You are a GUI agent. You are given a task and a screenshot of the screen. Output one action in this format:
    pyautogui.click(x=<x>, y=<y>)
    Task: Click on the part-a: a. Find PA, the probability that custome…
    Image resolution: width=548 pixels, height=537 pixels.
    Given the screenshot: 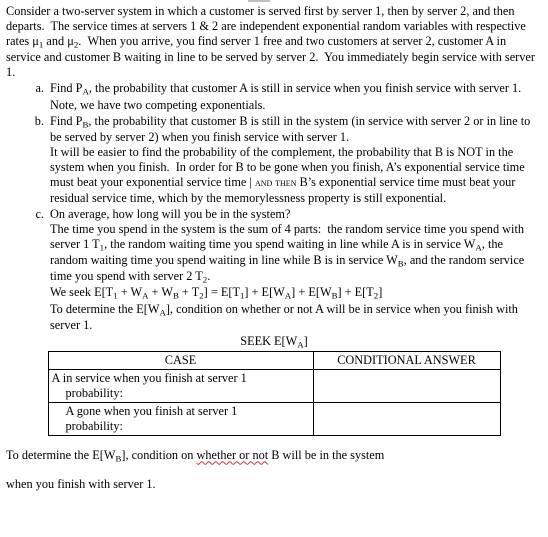 What is the action you would take?
    pyautogui.click(x=288, y=96)
    